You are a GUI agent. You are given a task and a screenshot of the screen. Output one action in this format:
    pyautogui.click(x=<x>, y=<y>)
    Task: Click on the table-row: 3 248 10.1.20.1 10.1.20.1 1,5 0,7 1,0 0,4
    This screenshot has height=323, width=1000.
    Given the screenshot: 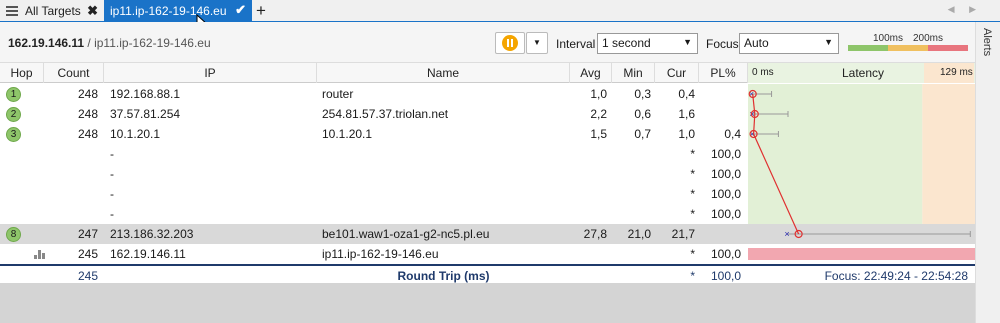 What is the action you would take?
    pyautogui.click(x=374, y=134)
    